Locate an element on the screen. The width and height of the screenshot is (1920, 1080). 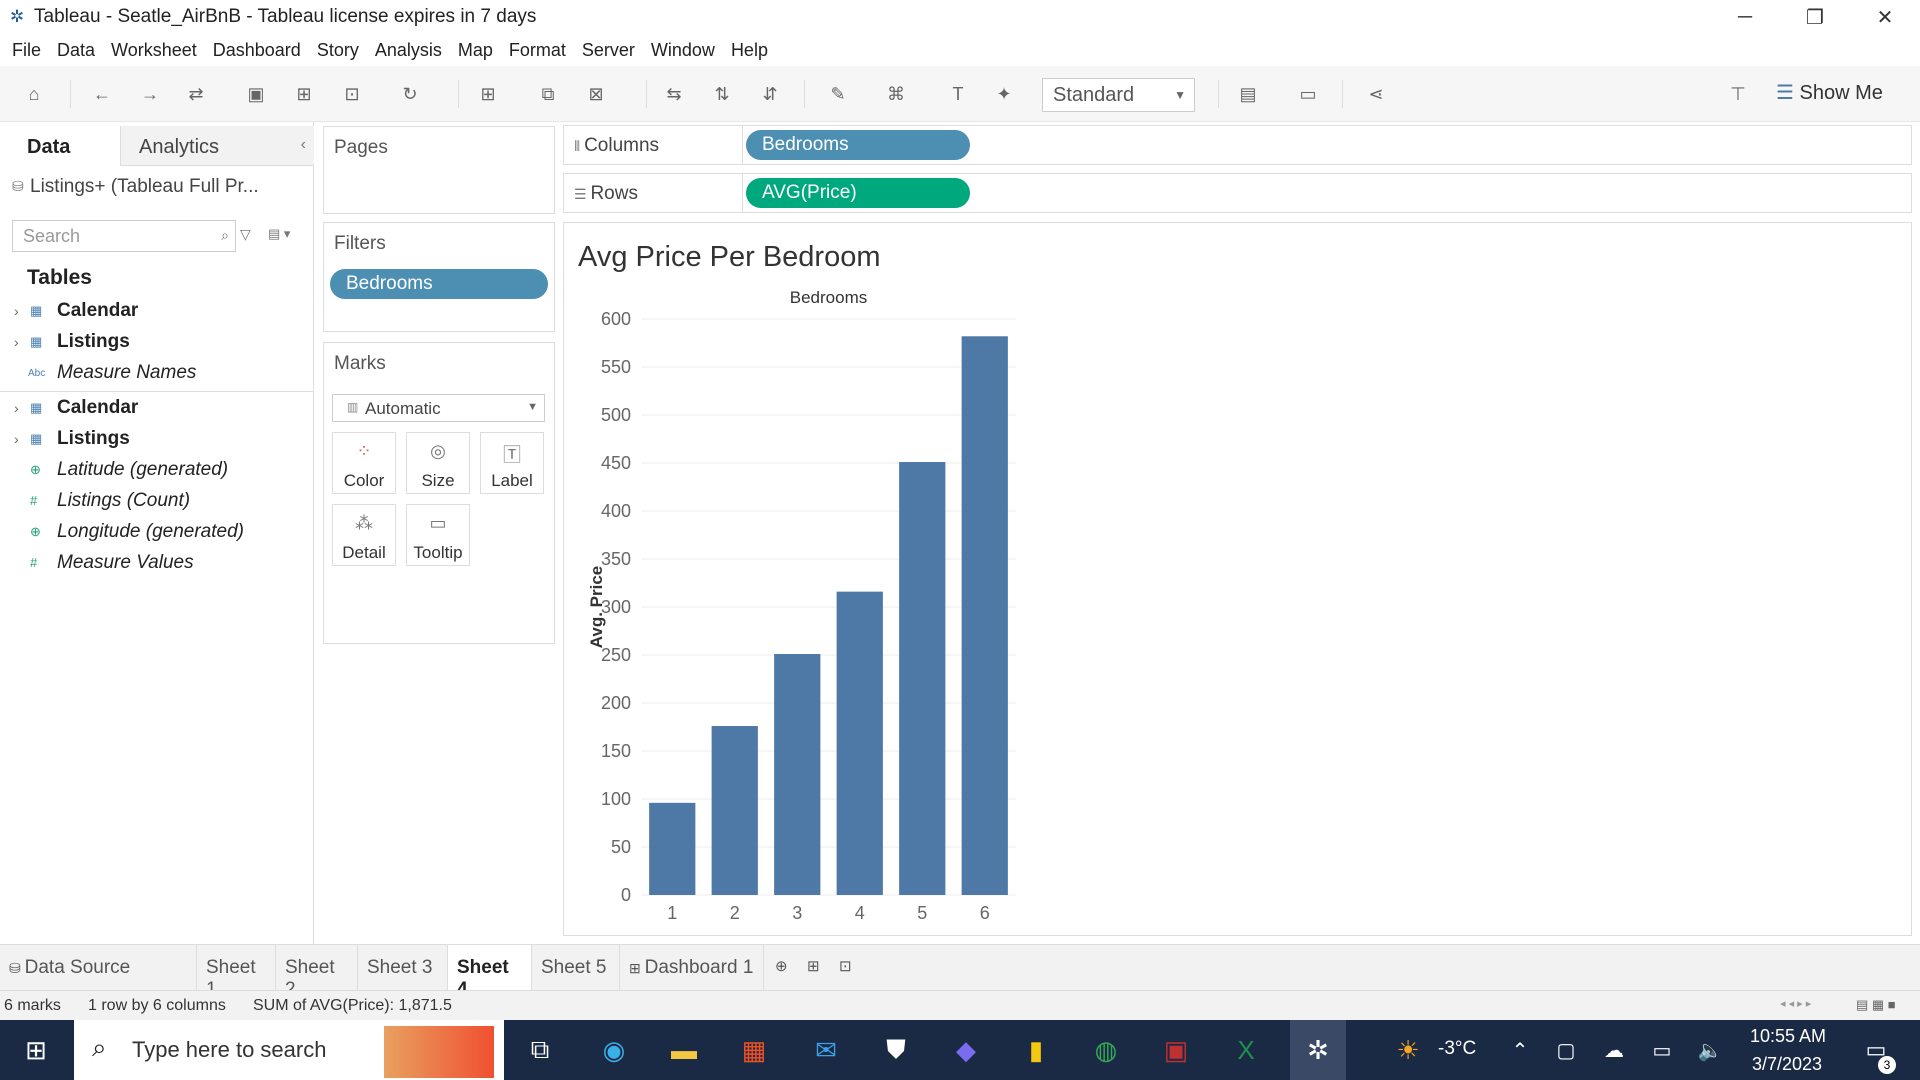
sort-descending-icon: ⇵ is located at coordinates (770, 94).